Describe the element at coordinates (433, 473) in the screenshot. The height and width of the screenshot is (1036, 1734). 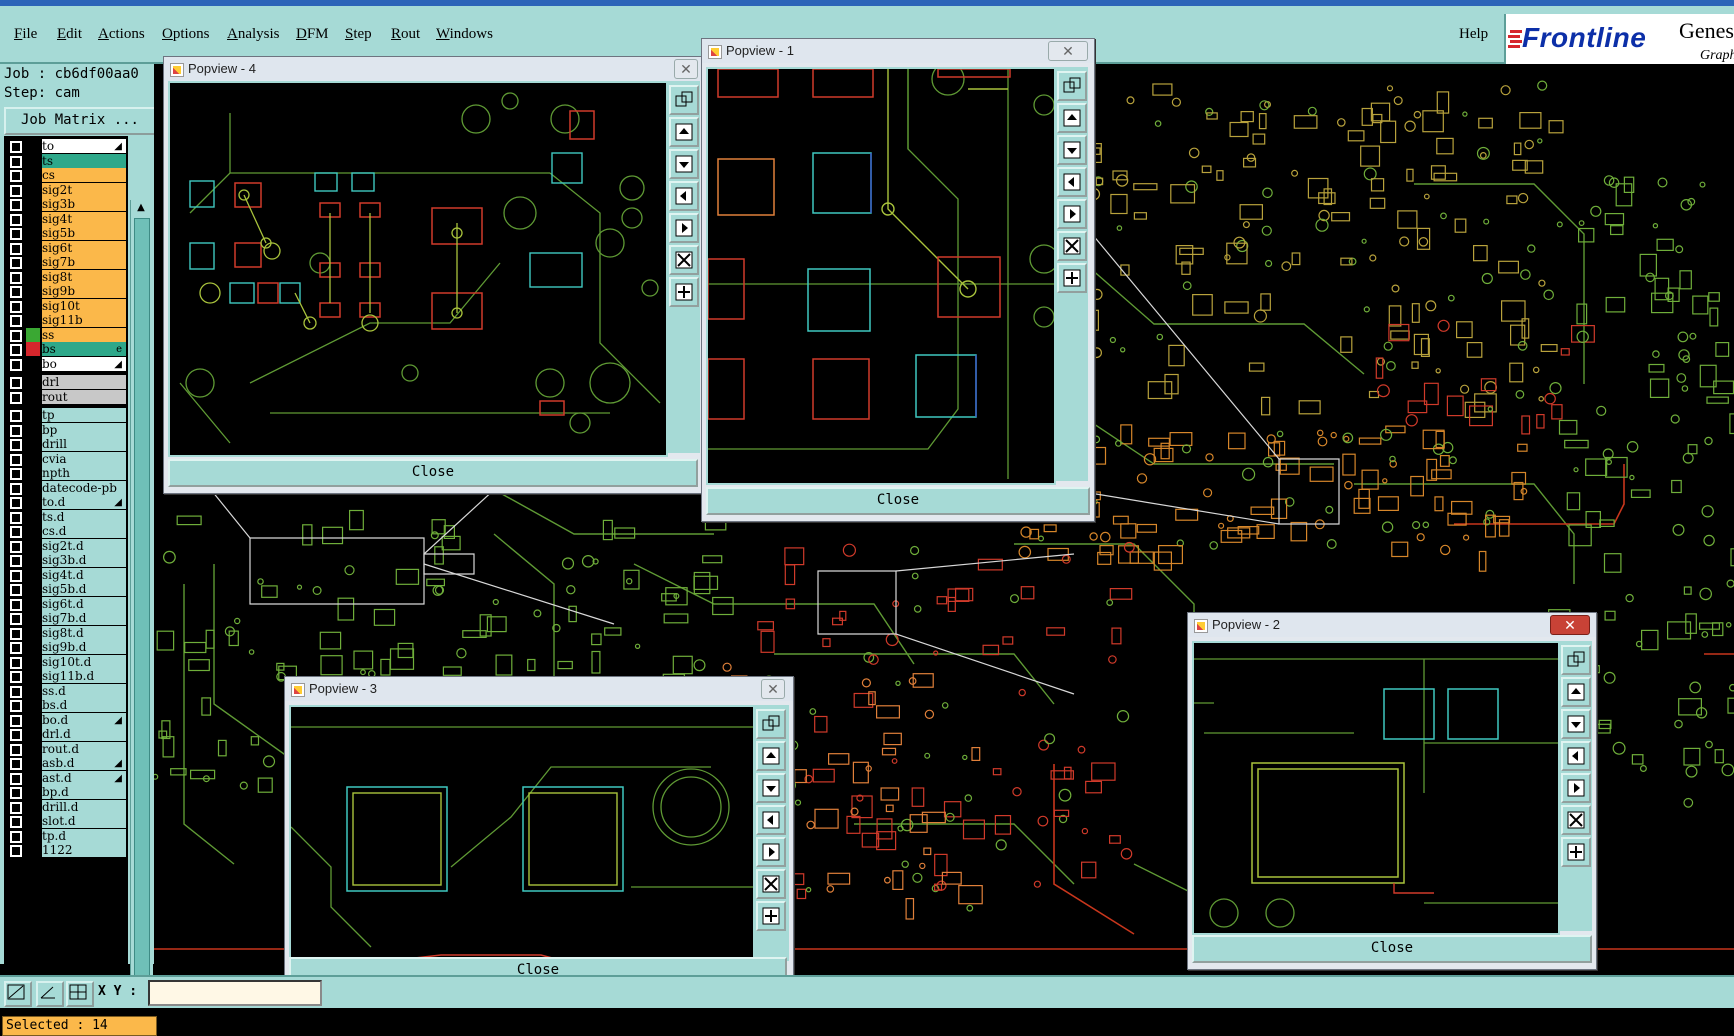
I see `popview-4-close-button: Close` at that location.